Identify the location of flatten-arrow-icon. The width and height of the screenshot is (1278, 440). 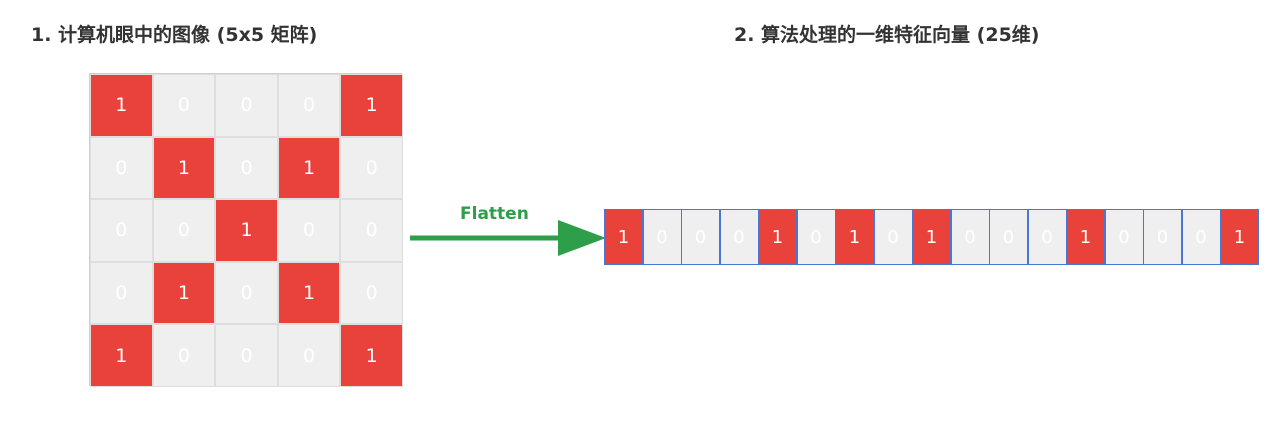
(508, 238).